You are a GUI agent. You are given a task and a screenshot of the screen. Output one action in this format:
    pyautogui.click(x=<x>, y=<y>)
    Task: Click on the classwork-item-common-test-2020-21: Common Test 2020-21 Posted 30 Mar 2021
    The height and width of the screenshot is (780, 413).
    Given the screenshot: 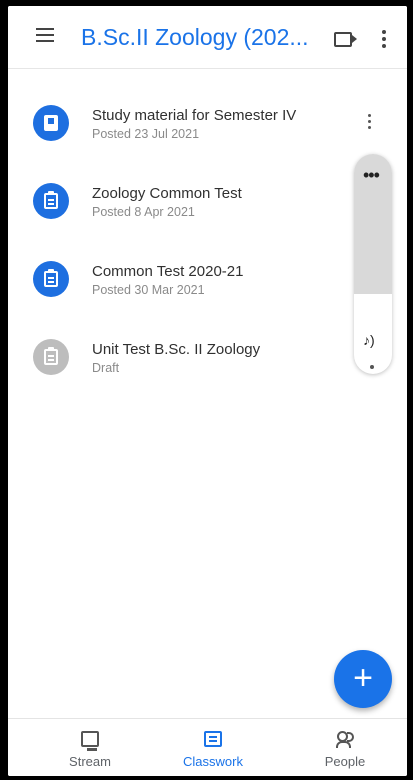 What is the action you would take?
    pyautogui.click(x=198, y=286)
    